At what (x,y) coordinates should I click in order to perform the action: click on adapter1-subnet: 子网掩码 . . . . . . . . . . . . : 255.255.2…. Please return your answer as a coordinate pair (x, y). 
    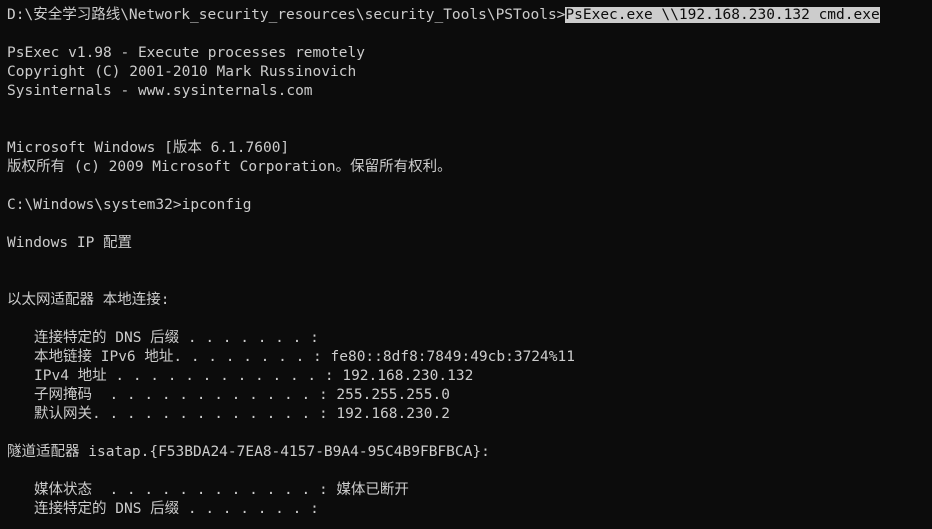
    Looking at the image, I should click on (242, 395).